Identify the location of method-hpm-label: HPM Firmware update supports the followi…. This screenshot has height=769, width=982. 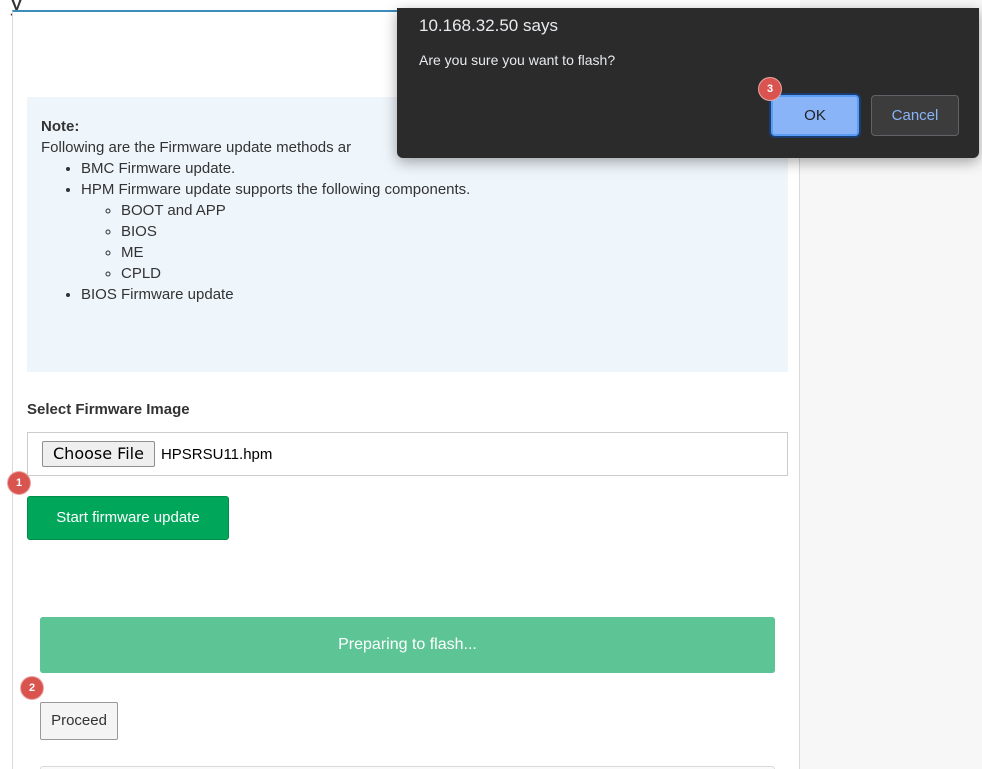
(276, 189).